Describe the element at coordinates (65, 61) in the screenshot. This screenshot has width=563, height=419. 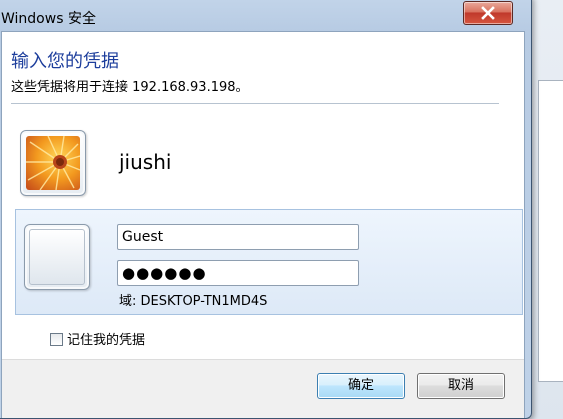
I see `dialog-heading: 输入您的凭据` at that location.